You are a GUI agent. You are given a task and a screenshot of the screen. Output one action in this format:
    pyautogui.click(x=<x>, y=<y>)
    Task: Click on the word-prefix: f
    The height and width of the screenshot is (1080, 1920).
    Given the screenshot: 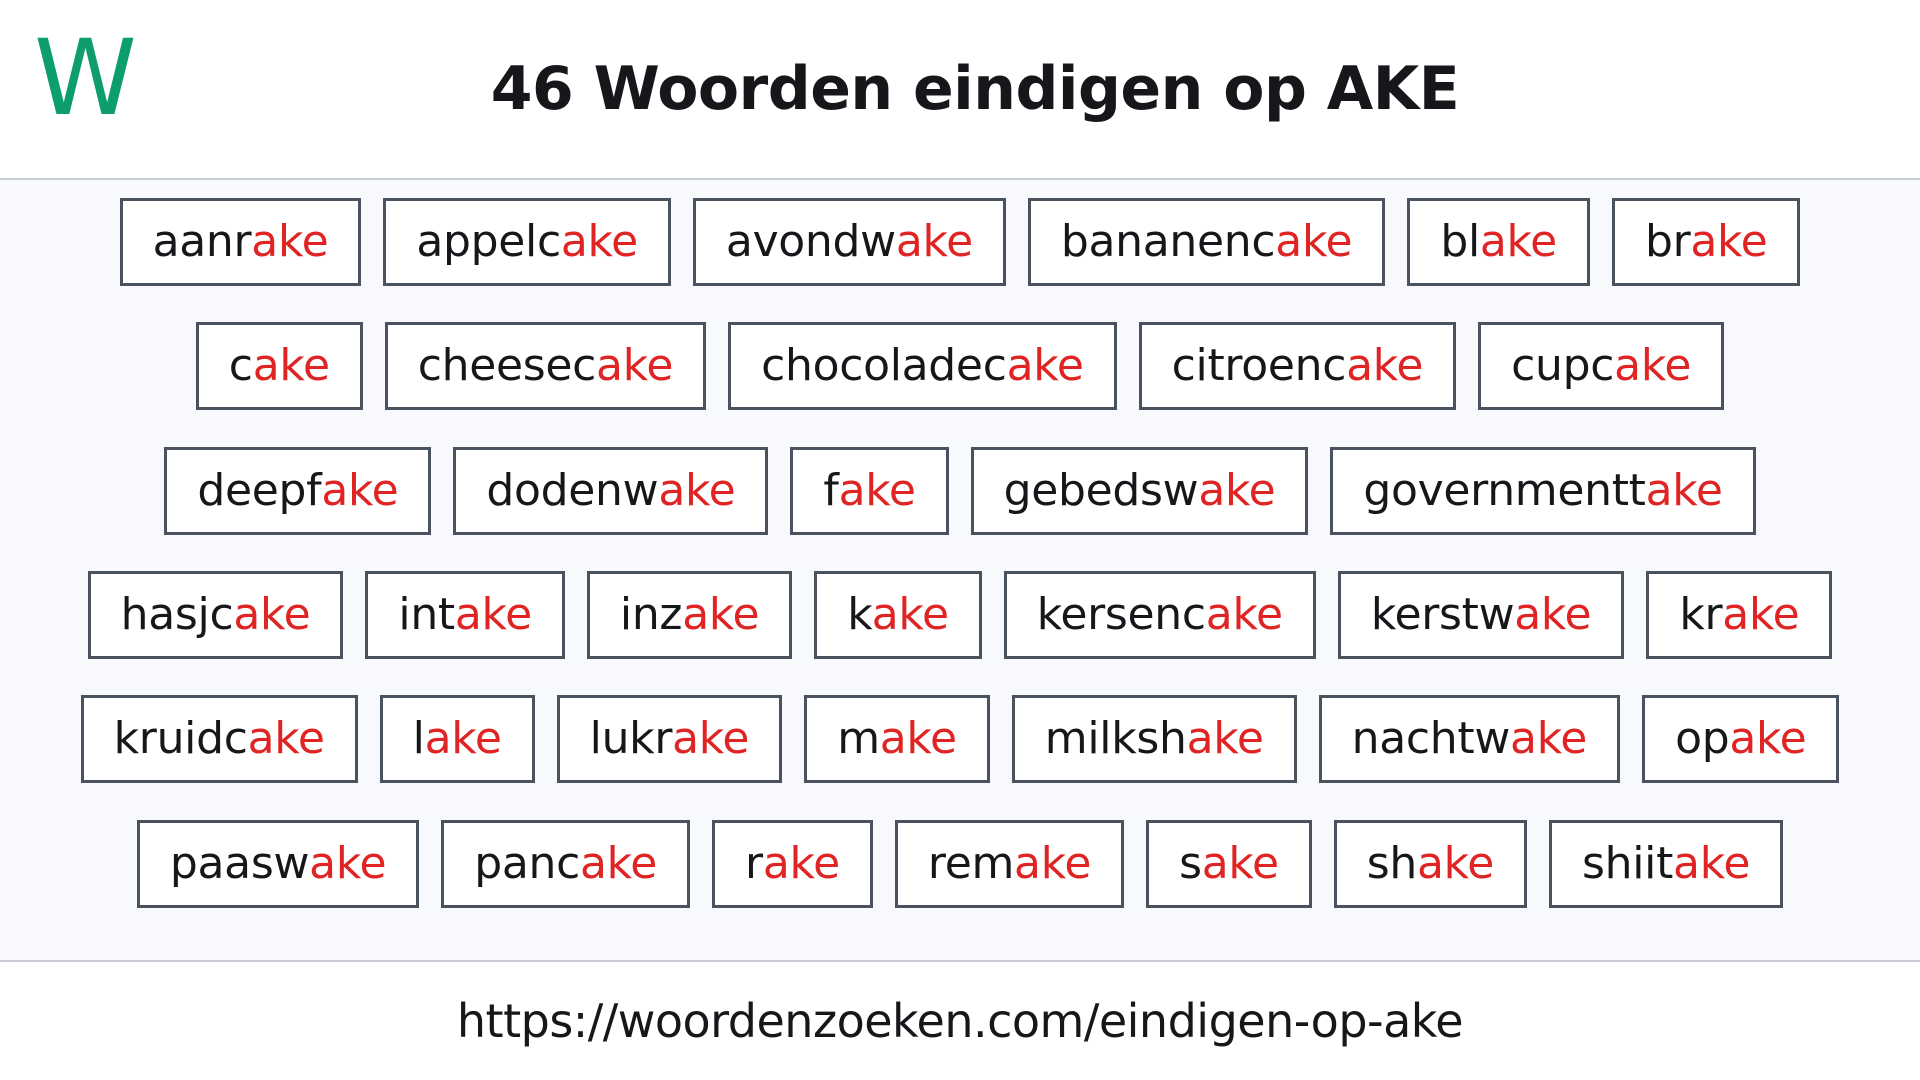 What is the action you would take?
    pyautogui.click(x=831, y=490)
    